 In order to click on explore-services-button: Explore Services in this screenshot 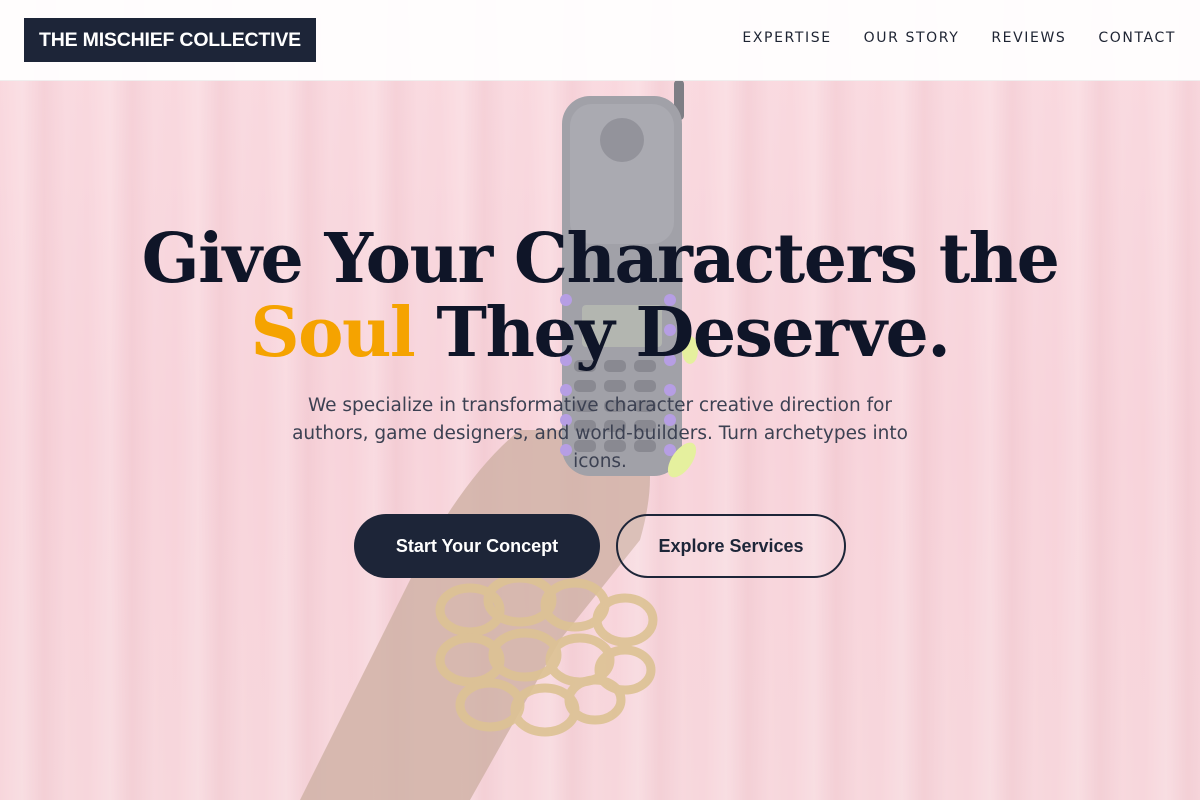, I will do `click(731, 546)`.